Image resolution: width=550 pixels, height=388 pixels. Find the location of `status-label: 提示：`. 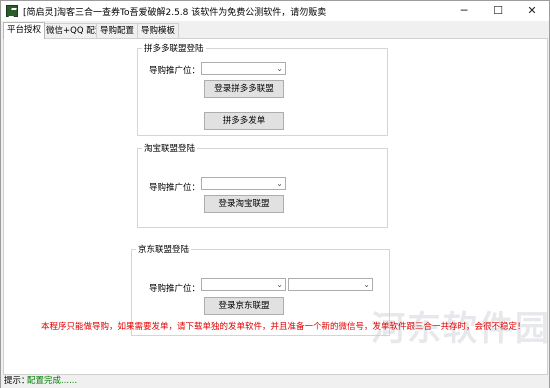

status-label: 提示： is located at coordinates (17, 381).